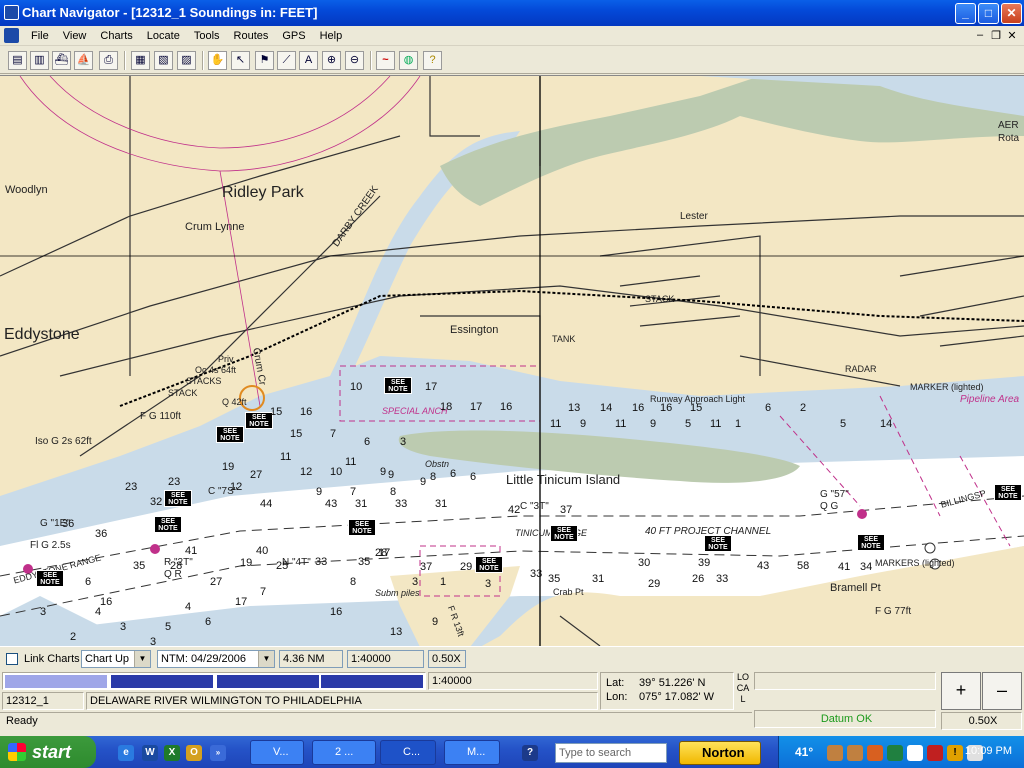  What do you see at coordinates (186, 60) in the screenshot?
I see `catalog-icon: ▨` at bounding box center [186, 60].